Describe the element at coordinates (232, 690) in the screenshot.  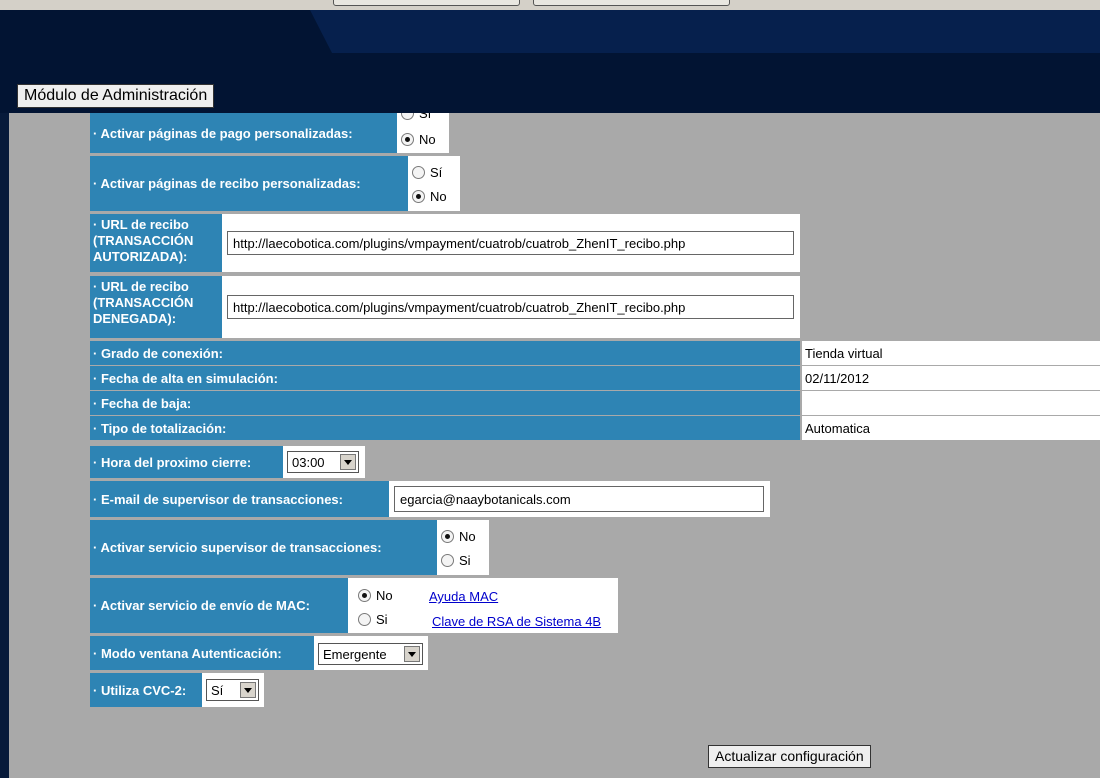
I see `cvc2-select: Sí` at that location.